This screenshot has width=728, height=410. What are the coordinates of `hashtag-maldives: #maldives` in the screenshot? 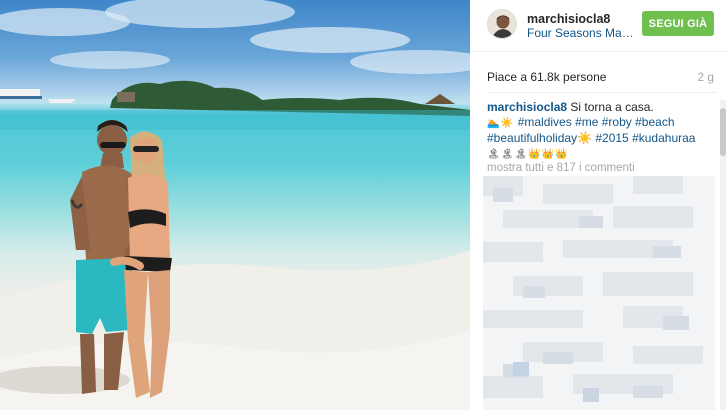 It's located at (545, 122).